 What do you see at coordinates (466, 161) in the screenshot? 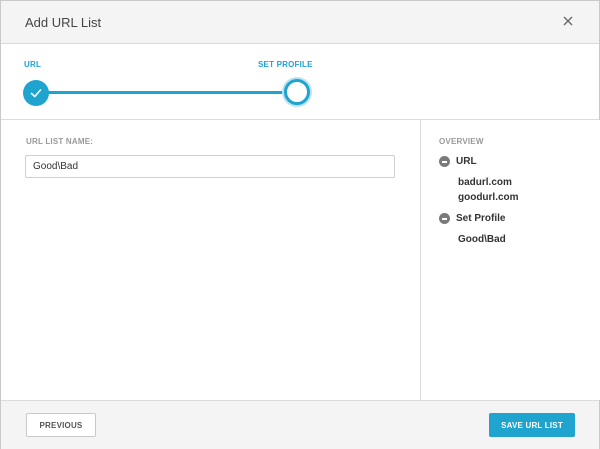
I see `overview-section-heading: URL` at bounding box center [466, 161].